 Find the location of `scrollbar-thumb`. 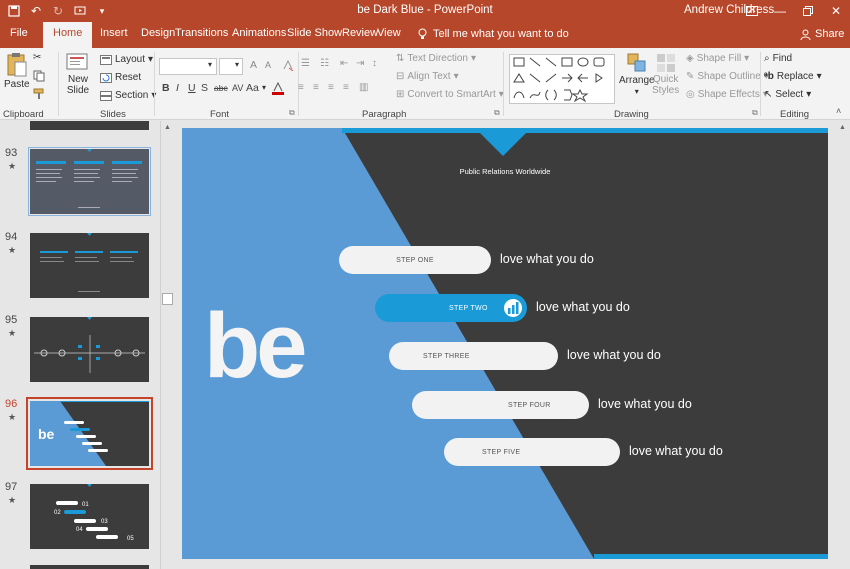

scrollbar-thumb is located at coordinates (167, 299).